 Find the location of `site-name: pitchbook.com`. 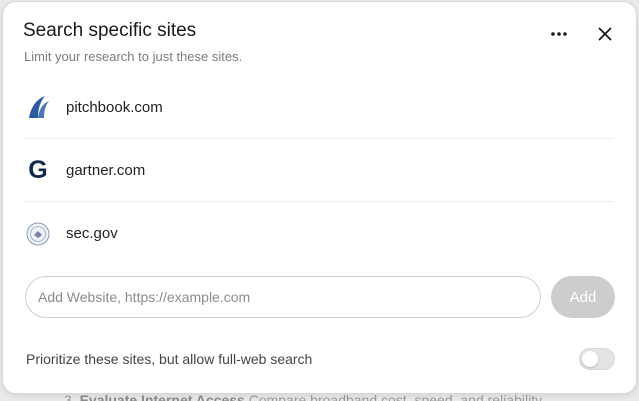

site-name: pitchbook.com is located at coordinates (114, 107).